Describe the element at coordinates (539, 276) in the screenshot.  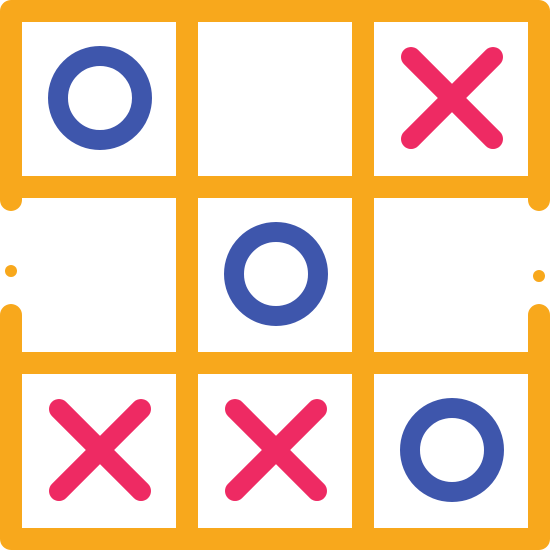
I see `frame-dot-right` at that location.